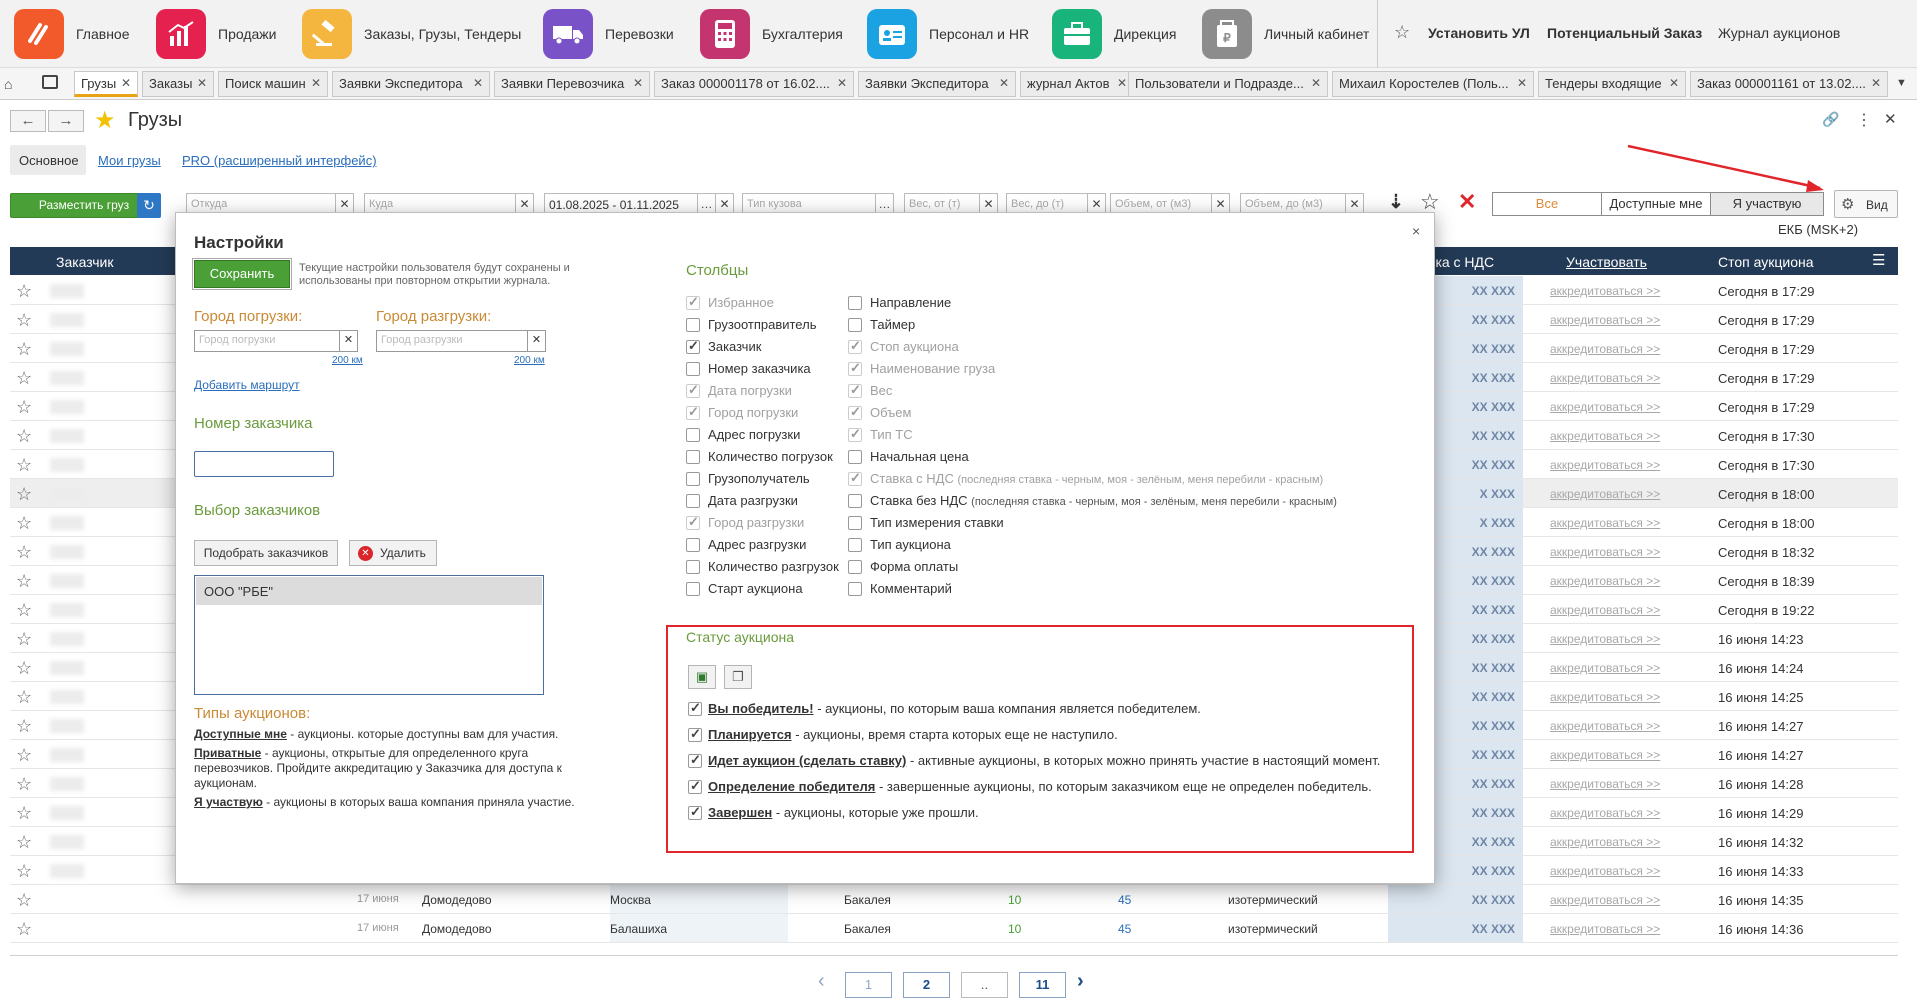  I want to click on prev-page-icon: ‹, so click(821, 981).